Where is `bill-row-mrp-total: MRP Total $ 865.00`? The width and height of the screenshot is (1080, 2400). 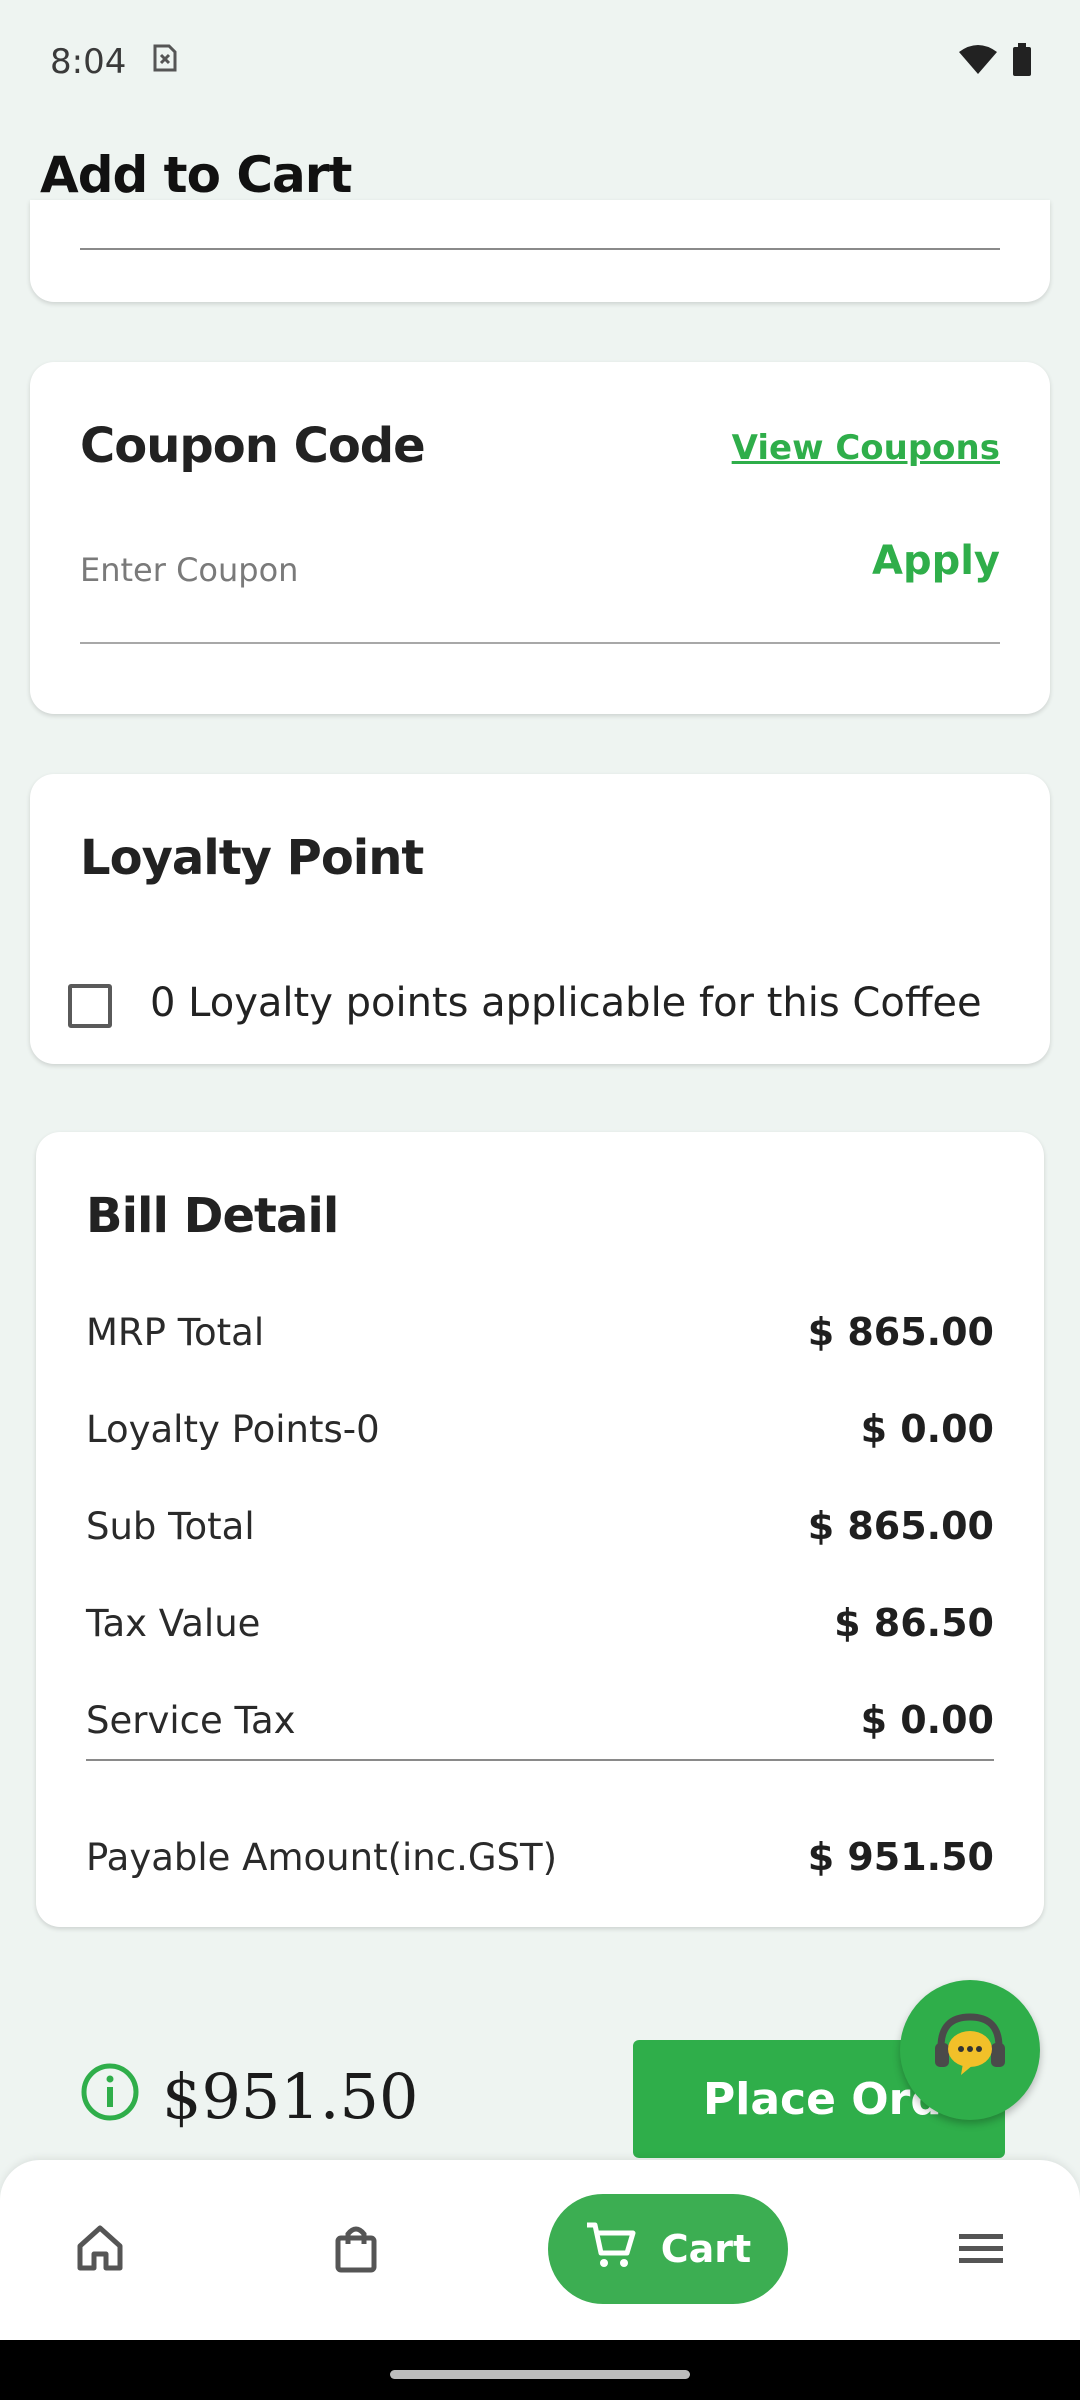 bill-row-mrp-total: MRP Total $ 865.00 is located at coordinates (540, 1332).